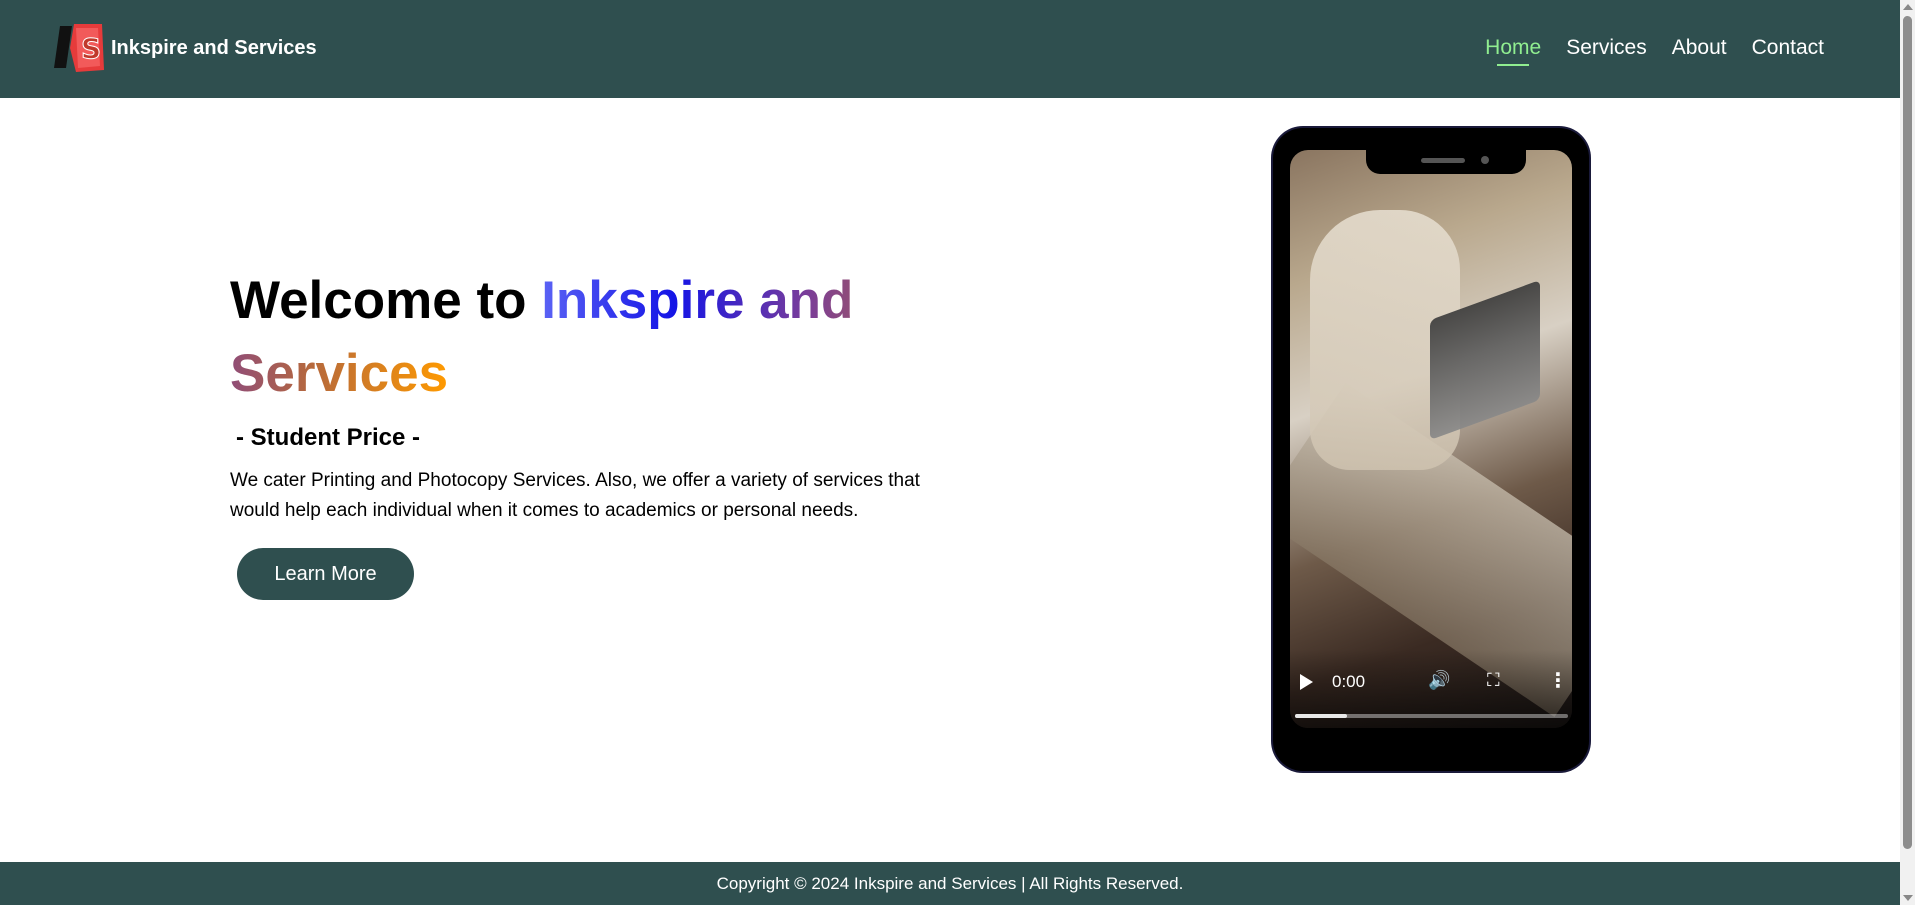  Describe the element at coordinates (1606, 48) in the screenshot. I see `nav-services: Services` at that location.